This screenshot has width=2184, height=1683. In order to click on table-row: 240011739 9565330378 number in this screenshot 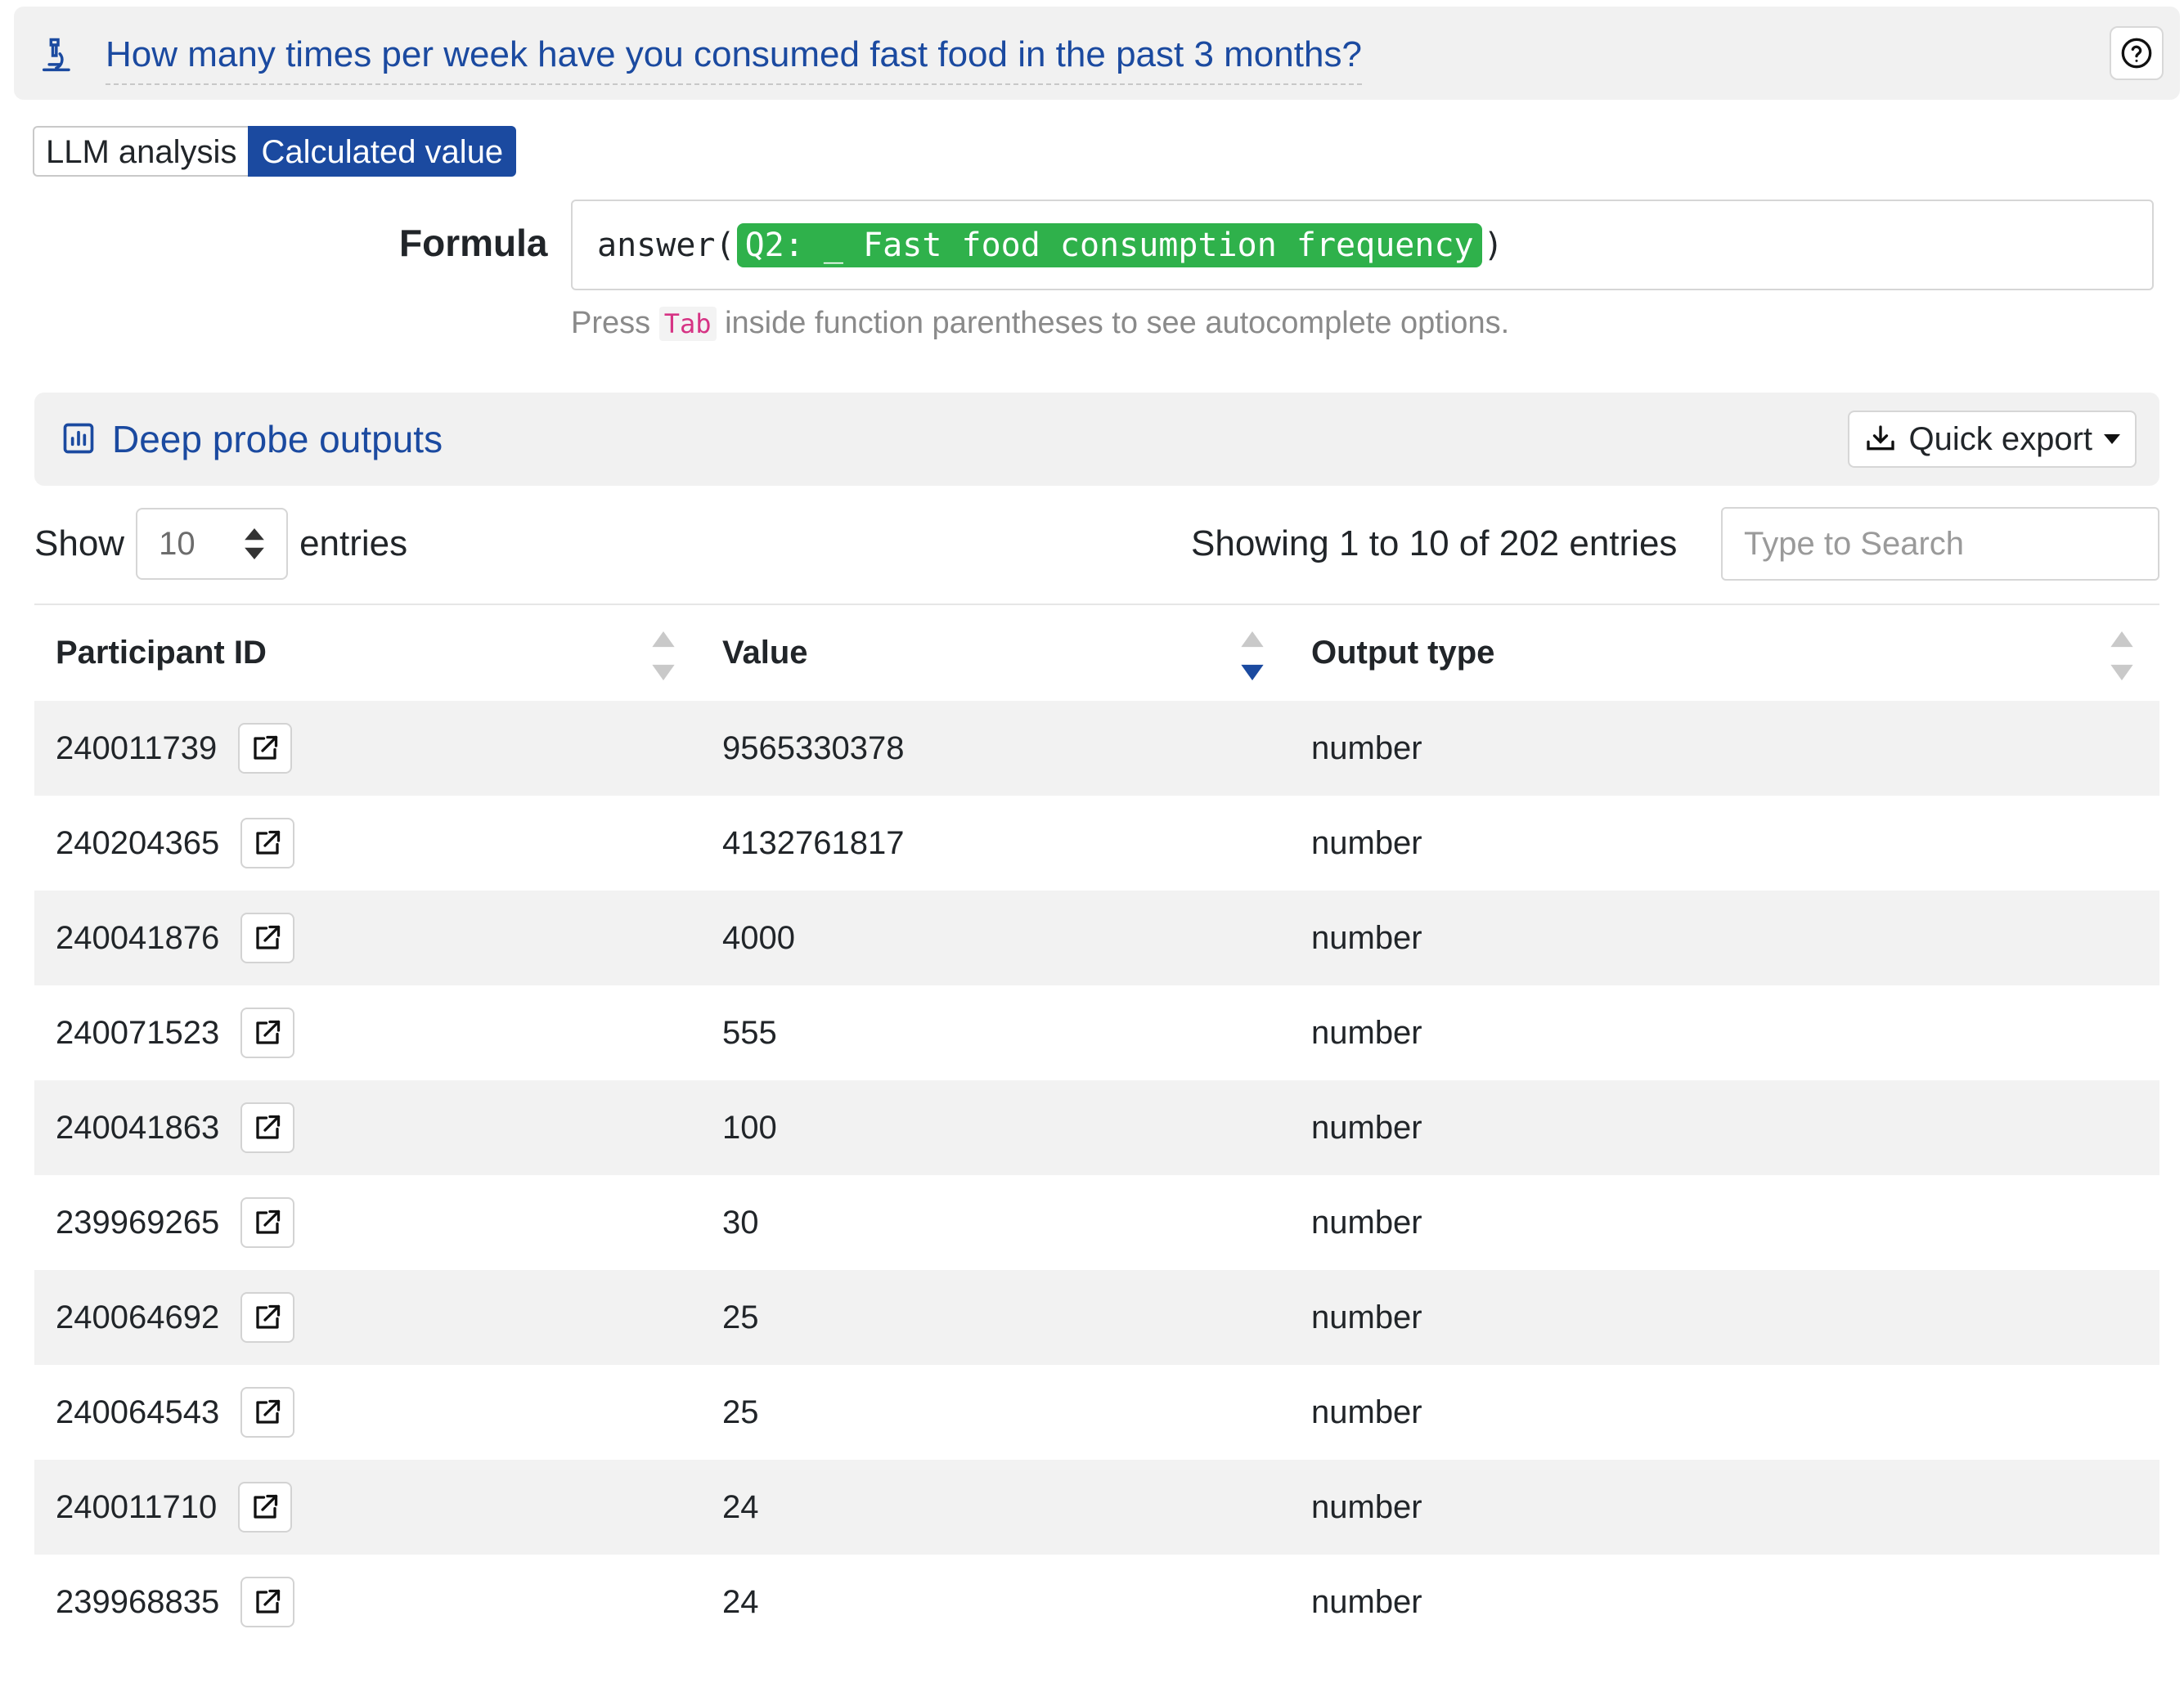, I will do `click(1097, 748)`.